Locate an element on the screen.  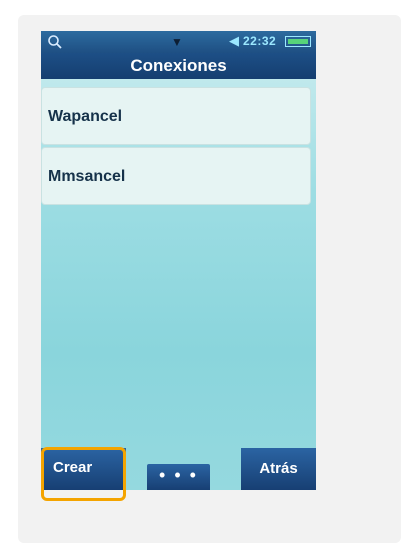
chevron-down-icon: ▼ is located at coordinates (177, 42).